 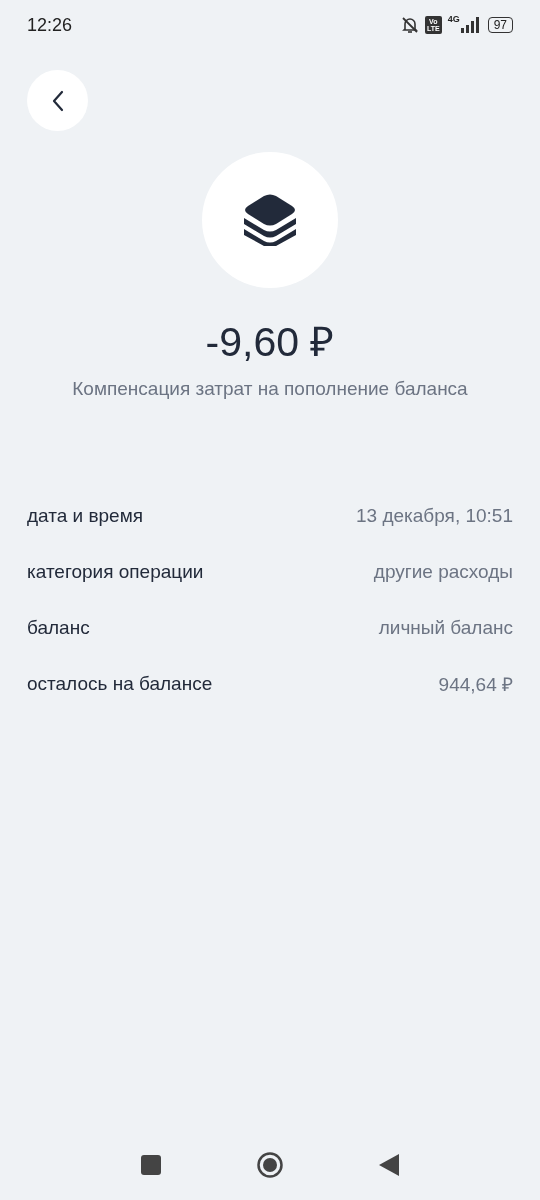 What do you see at coordinates (389, 1165) in the screenshot?
I see `back-icon` at bounding box center [389, 1165].